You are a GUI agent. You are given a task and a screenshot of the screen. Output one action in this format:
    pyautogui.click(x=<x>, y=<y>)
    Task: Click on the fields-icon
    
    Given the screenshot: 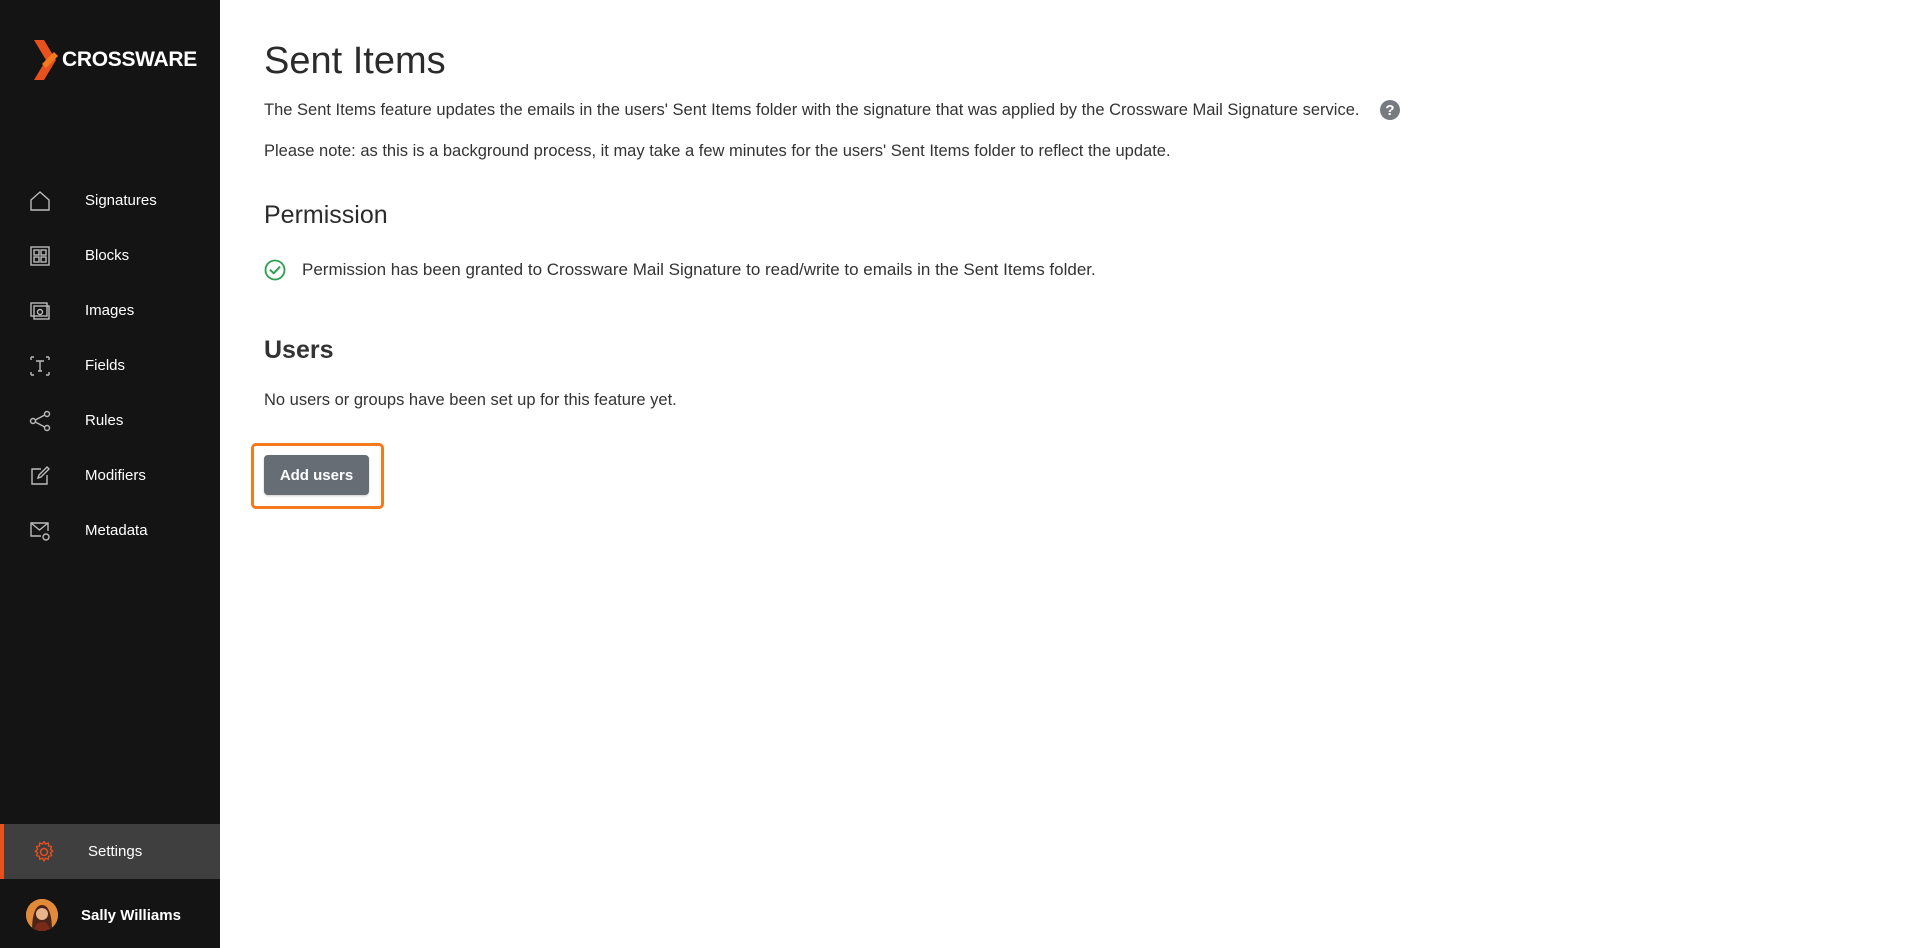 What is the action you would take?
    pyautogui.click(x=40, y=366)
    